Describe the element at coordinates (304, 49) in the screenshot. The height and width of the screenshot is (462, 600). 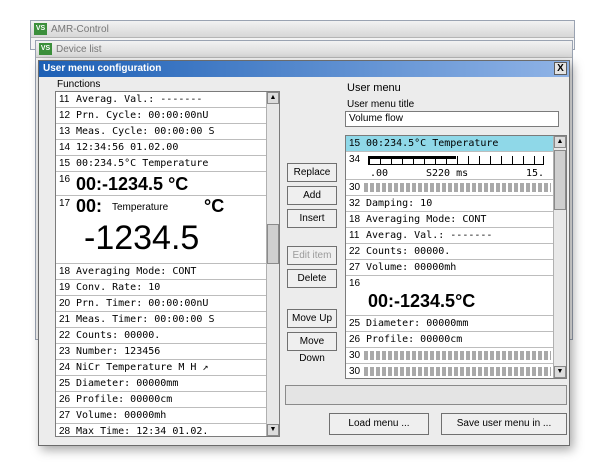
I see `device-list-title-bar: VS Device list` at that location.